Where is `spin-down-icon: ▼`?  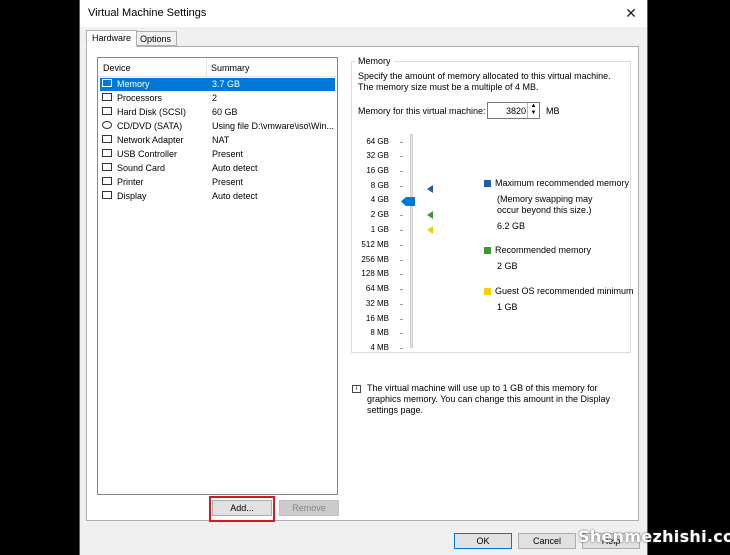
spin-down-icon: ▼ is located at coordinates (533, 113).